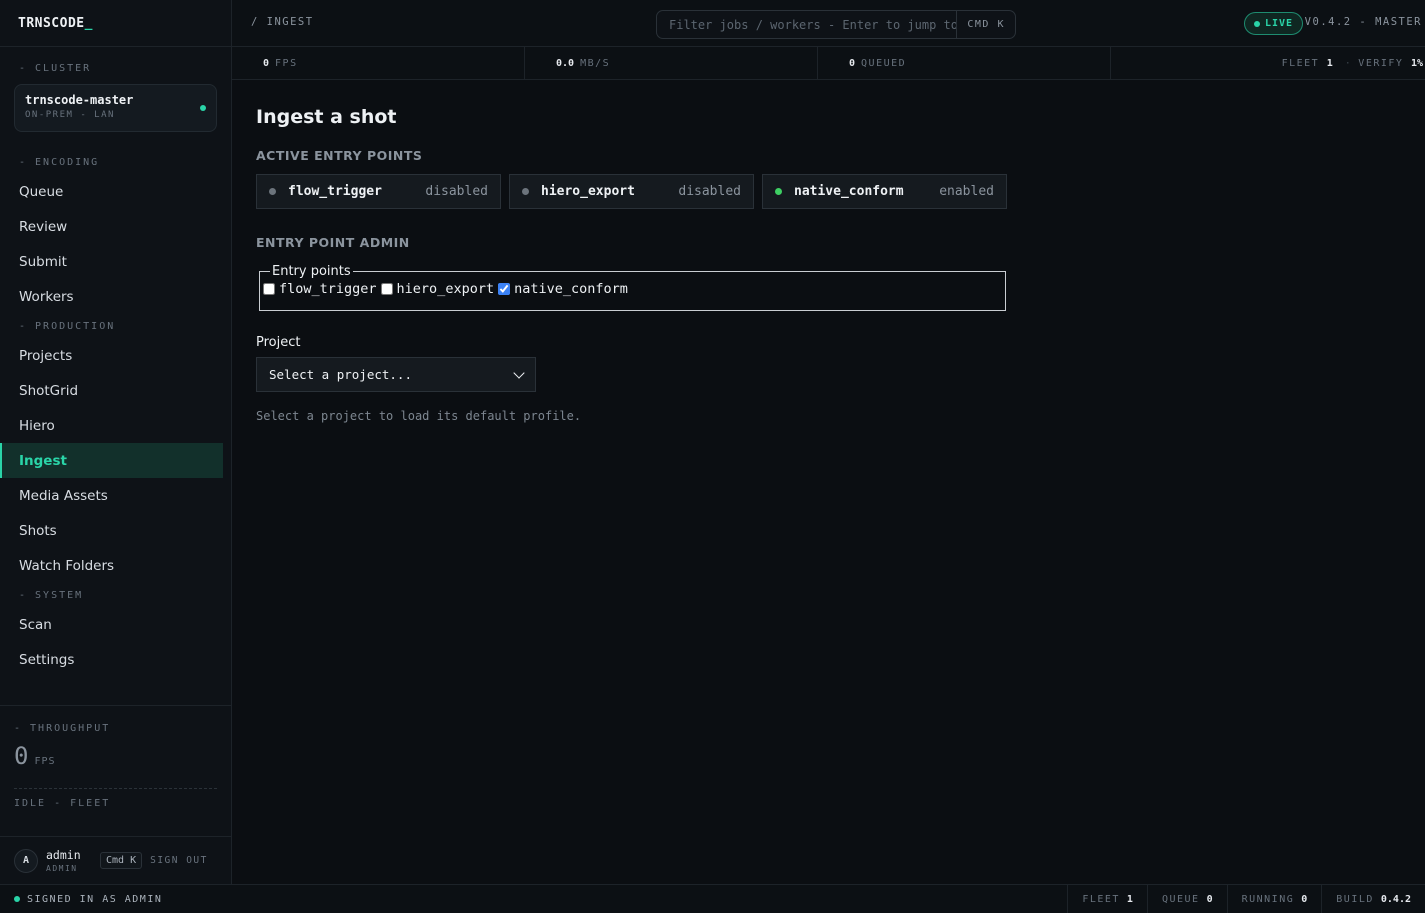 The image size is (1425, 913). Describe the element at coordinates (121, 860) in the screenshot. I see `command-palette-shortcut: Cmd K` at that location.